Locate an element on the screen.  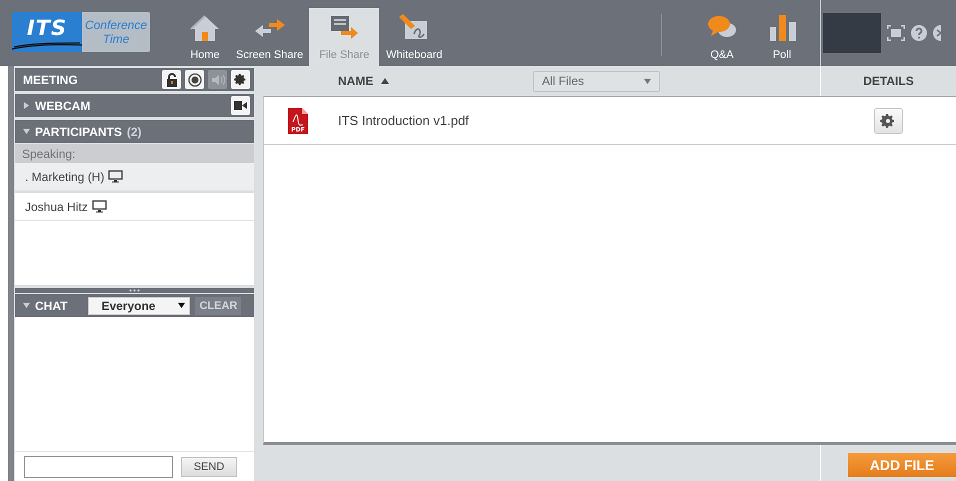
section-title: PARTICIPANTS is located at coordinates (78, 131).